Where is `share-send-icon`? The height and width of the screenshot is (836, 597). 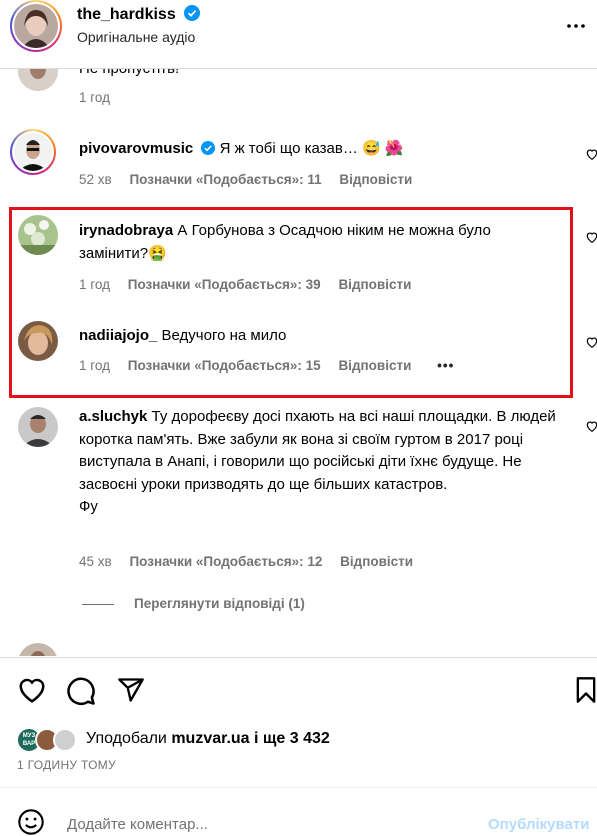 share-send-icon is located at coordinates (131, 690).